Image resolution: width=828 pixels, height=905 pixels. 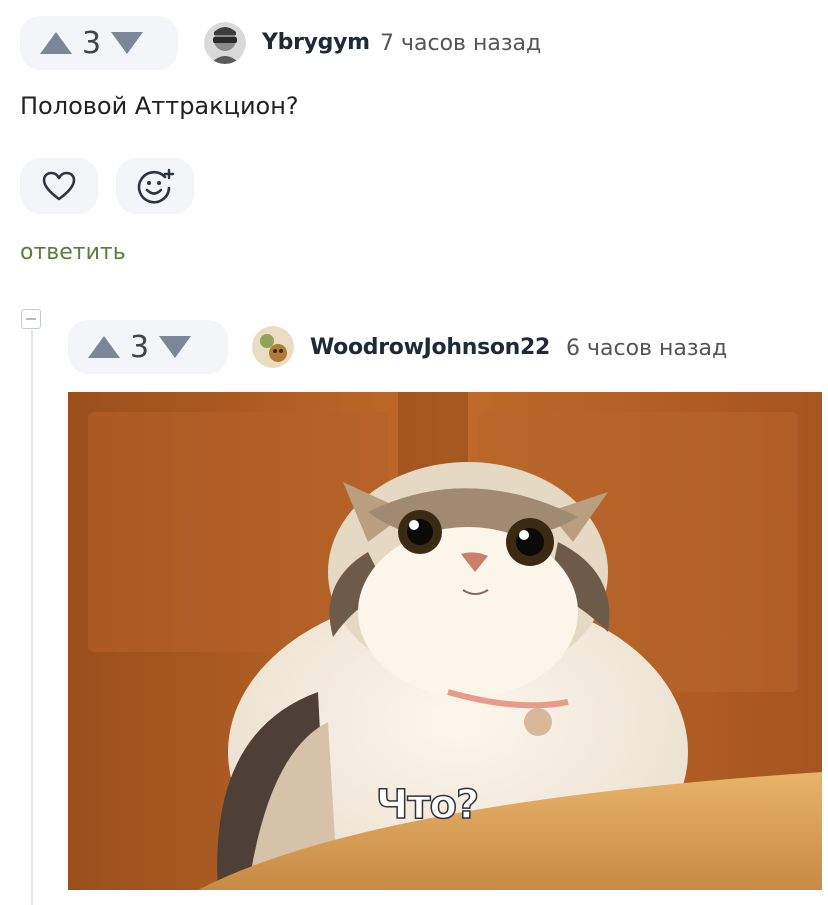 I want to click on add-reaction-button, so click(x=155, y=186).